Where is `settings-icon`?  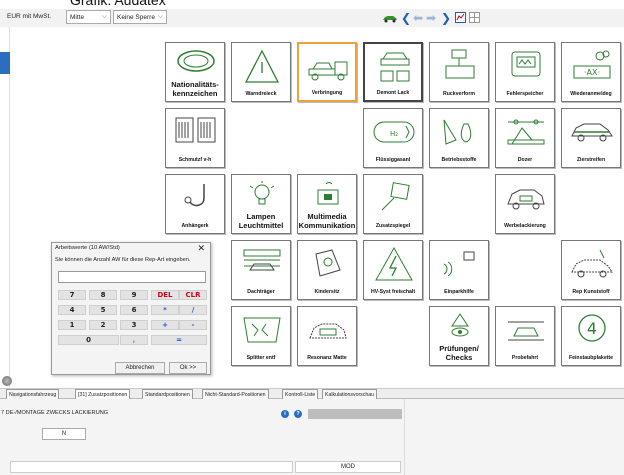
settings-icon is located at coordinates (7, 381).